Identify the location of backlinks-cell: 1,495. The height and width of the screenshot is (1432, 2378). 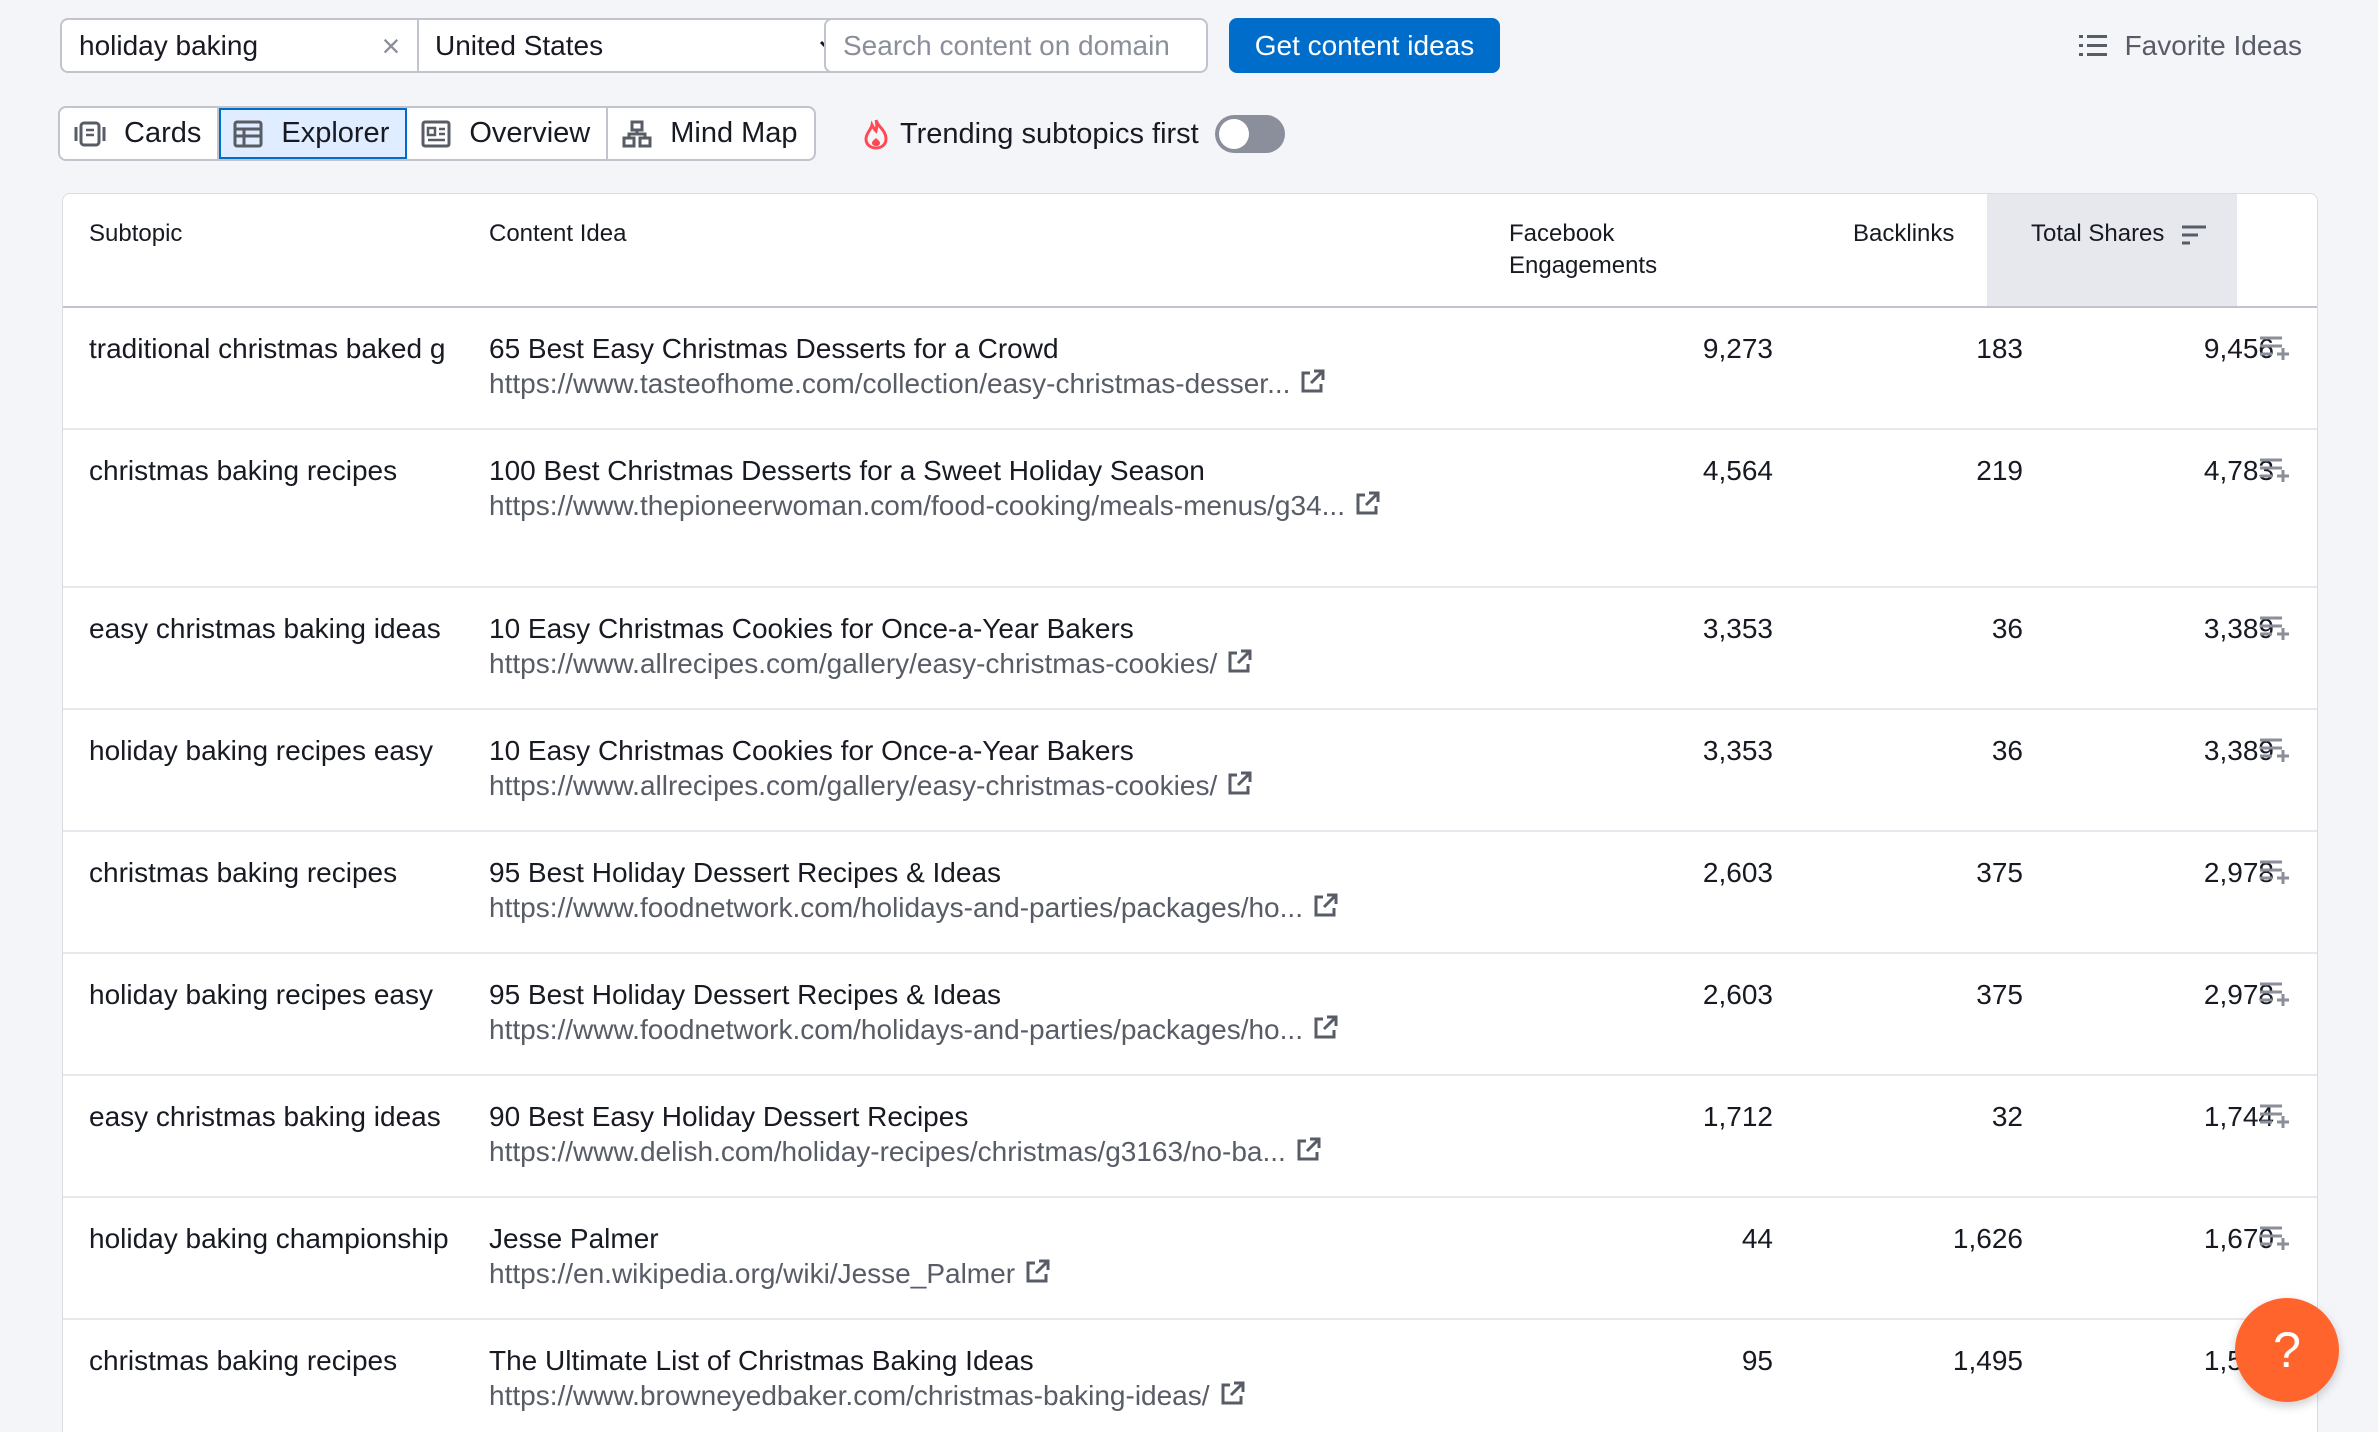
(1987, 1360).